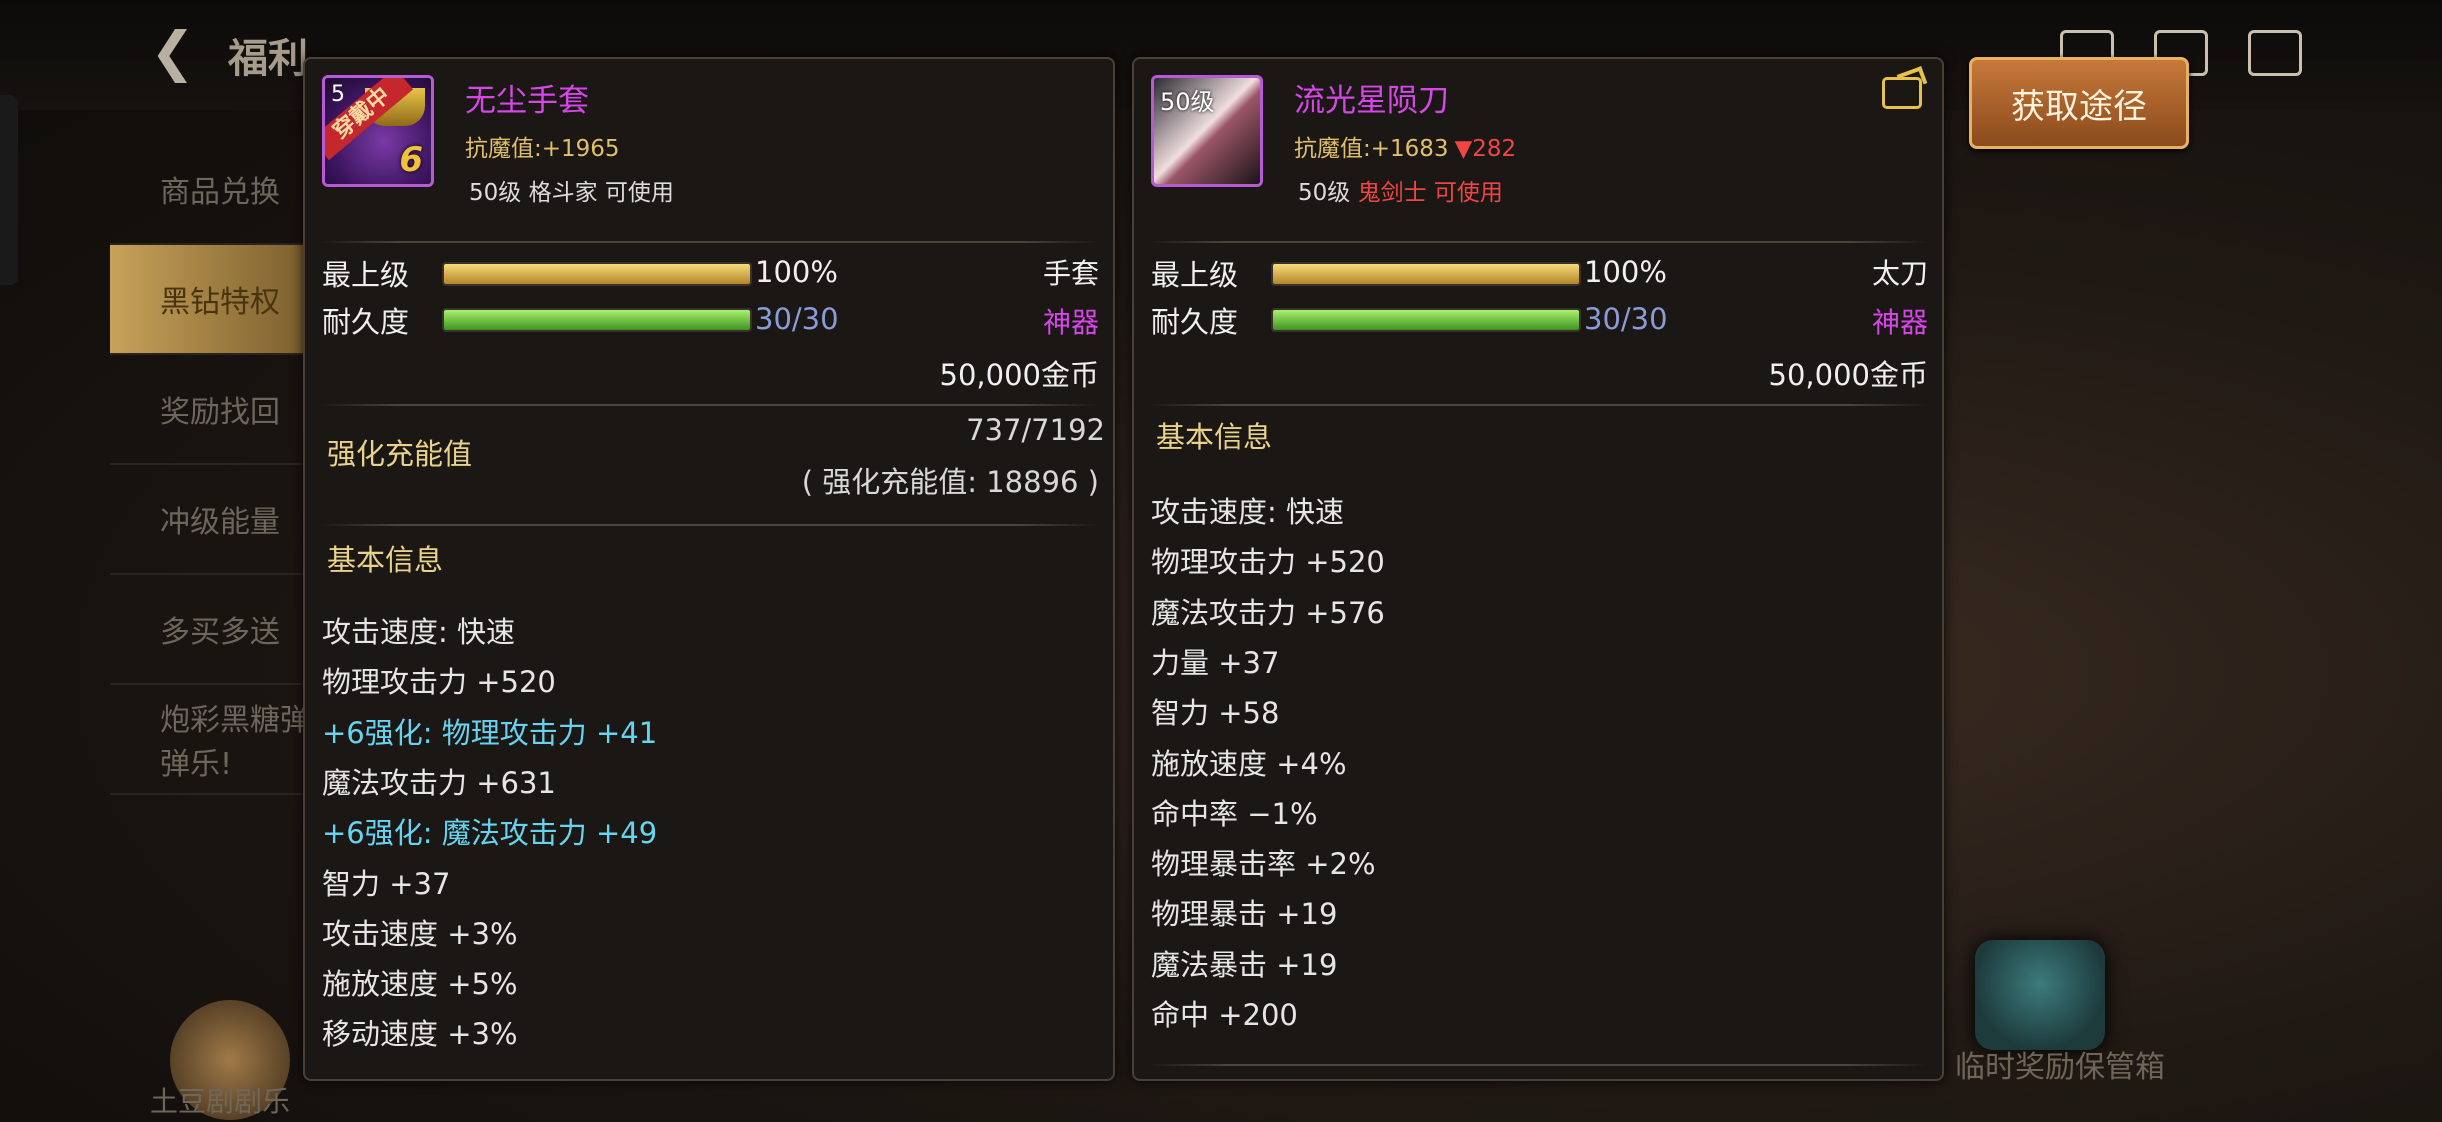  Describe the element at coordinates (210, 190) in the screenshot. I see `menu-item: 商品兑换` at that location.